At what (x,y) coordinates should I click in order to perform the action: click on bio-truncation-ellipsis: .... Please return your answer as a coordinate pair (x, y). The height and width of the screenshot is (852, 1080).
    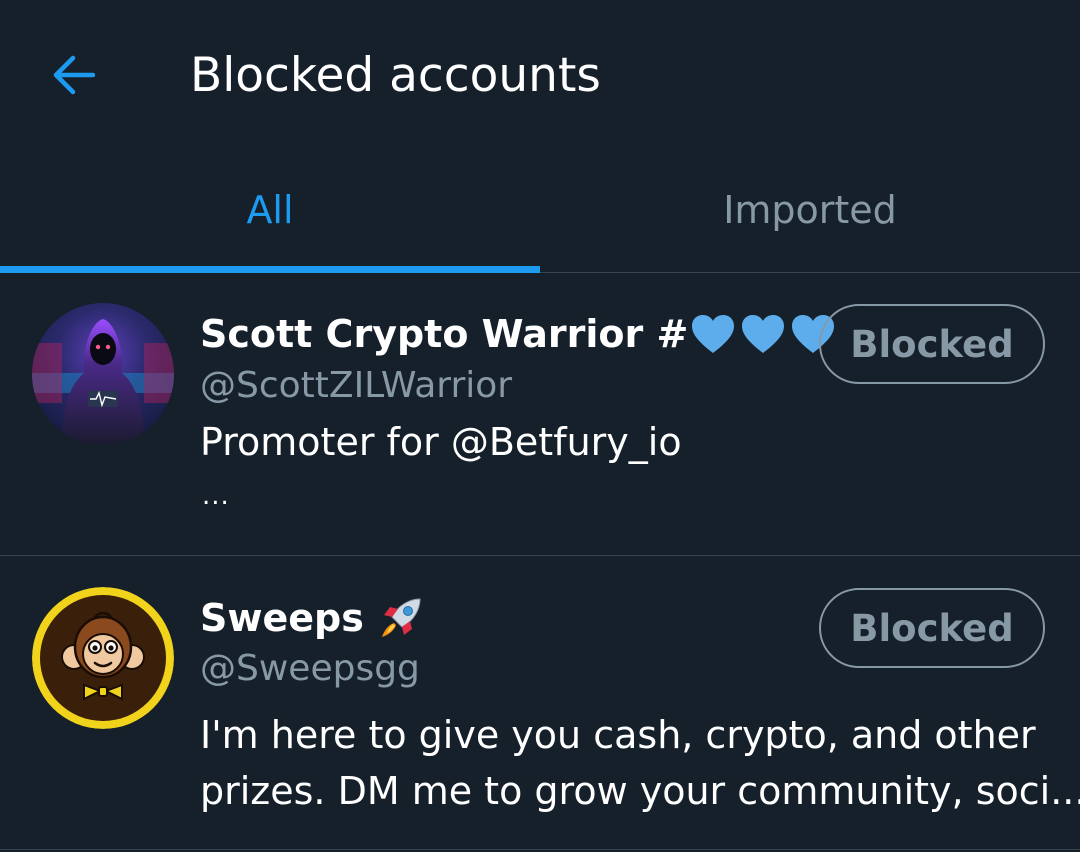
    Looking at the image, I should click on (216, 496).